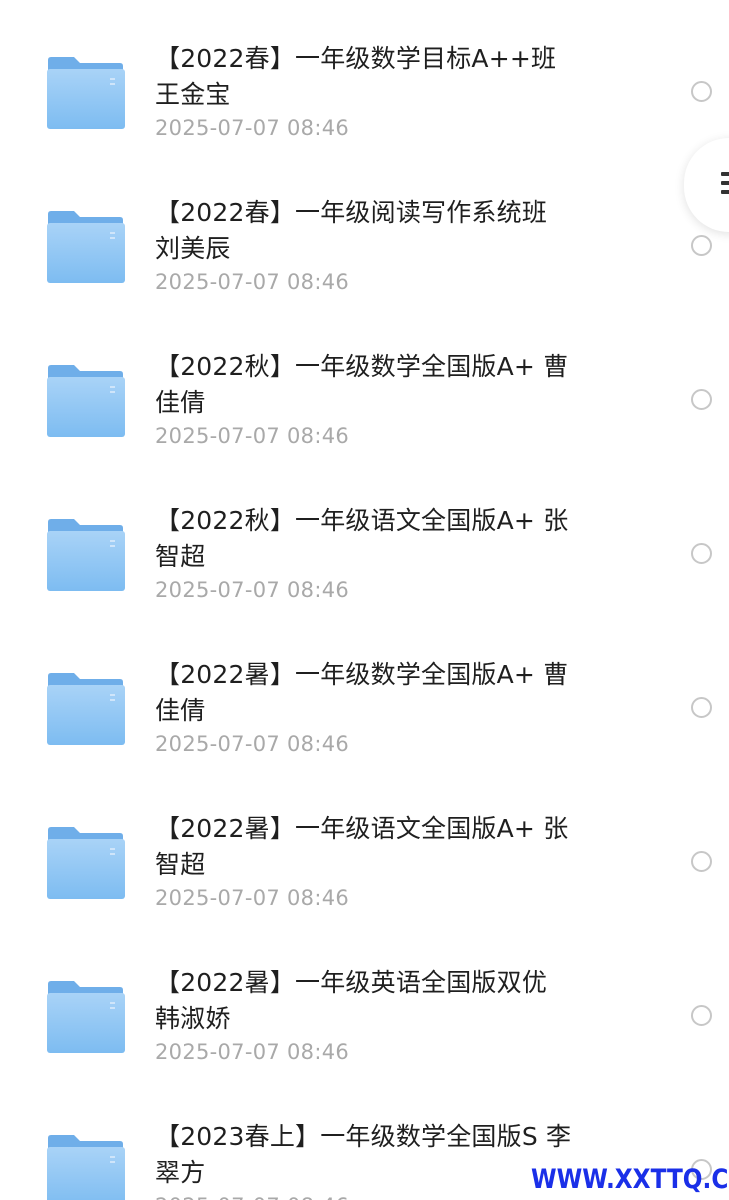 The width and height of the screenshot is (729, 1200). I want to click on file-info: 【2022暑】一年级英语全国版双优 韩淑娇 2025-07-07 08:46, so click(385, 1016).